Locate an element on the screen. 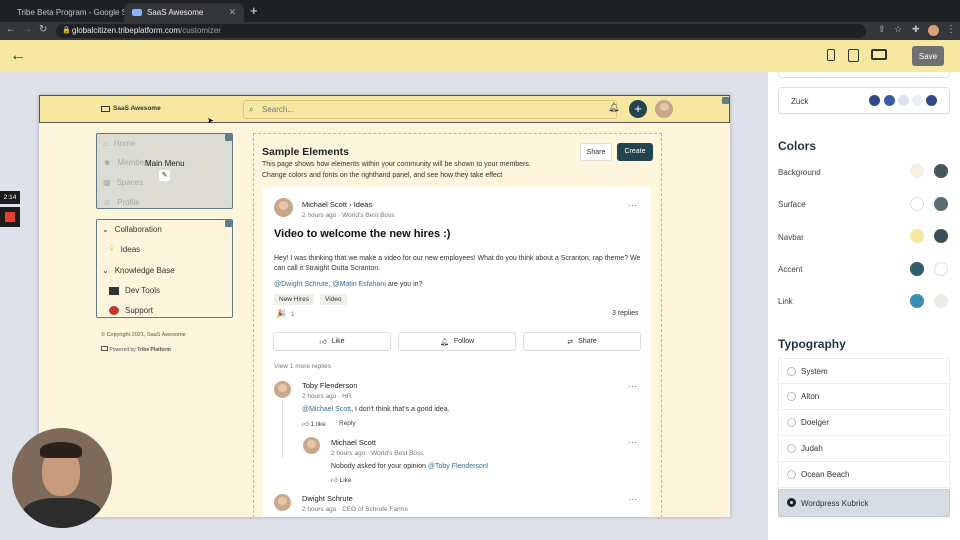  members-icon: ☻ is located at coordinates (107, 162).